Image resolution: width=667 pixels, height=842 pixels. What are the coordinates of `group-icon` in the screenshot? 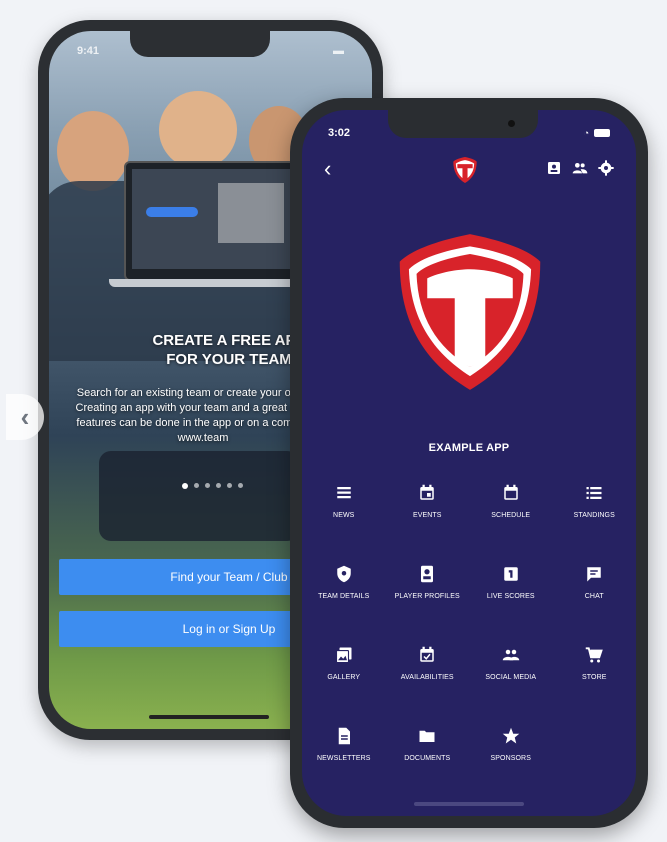 It's located at (510, 655).